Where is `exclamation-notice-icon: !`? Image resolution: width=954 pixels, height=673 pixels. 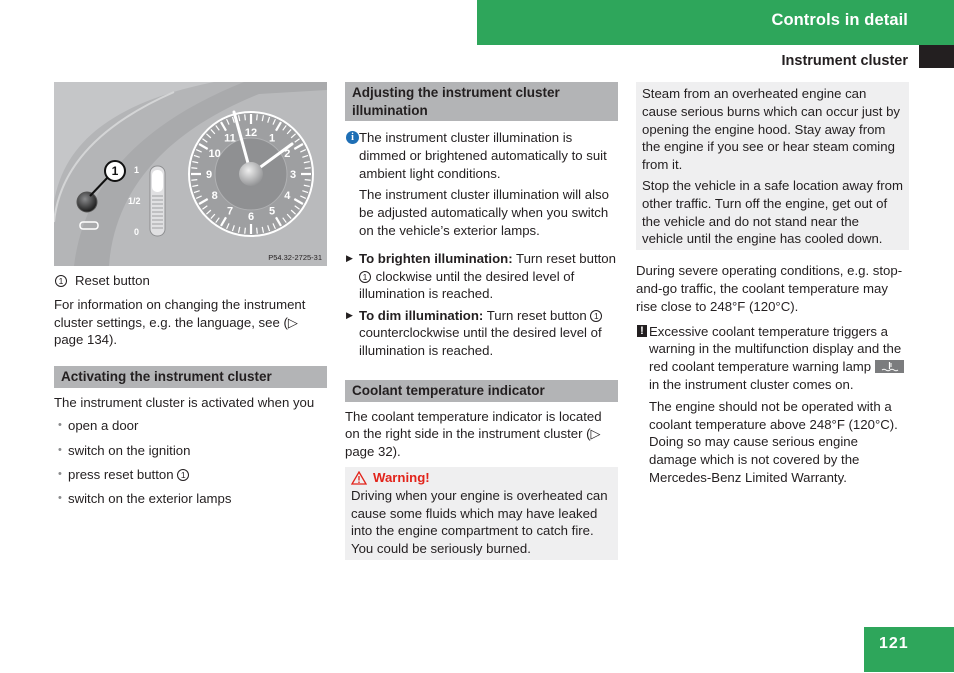
exclamation-notice-icon: ! is located at coordinates (642, 330).